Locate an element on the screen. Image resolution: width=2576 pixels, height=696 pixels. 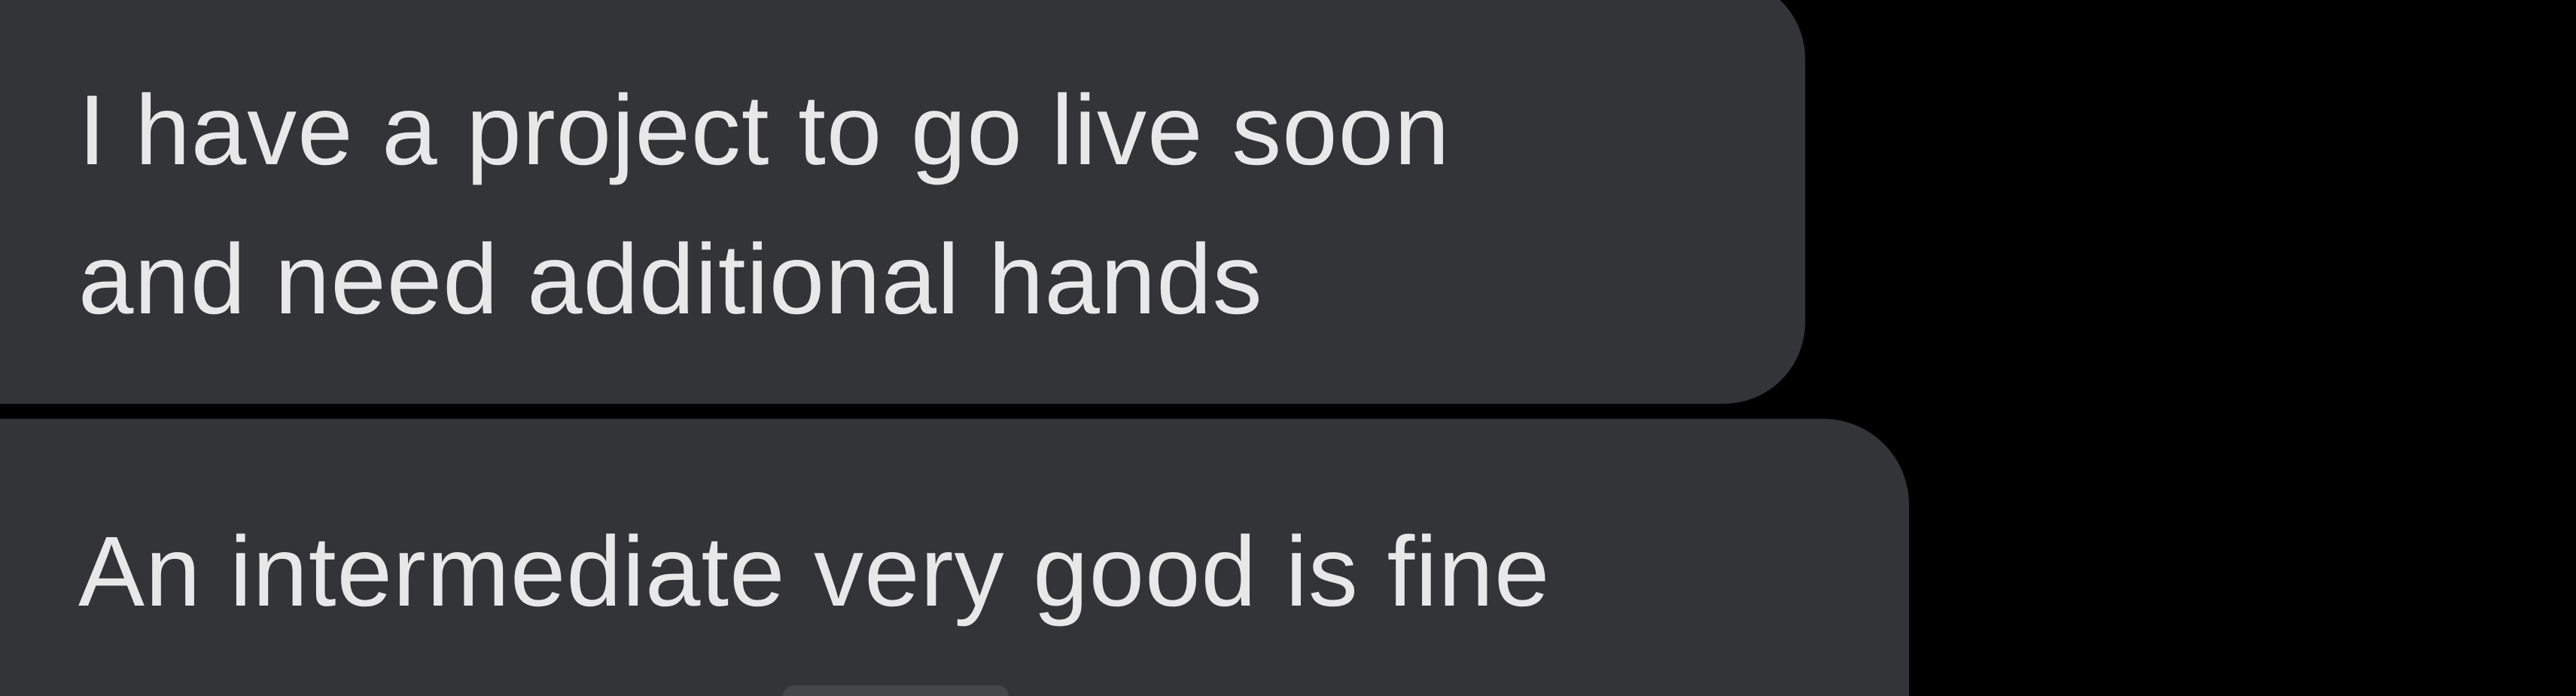
message-text-line: An intermediate very good is fine is located at coordinates (815, 572).